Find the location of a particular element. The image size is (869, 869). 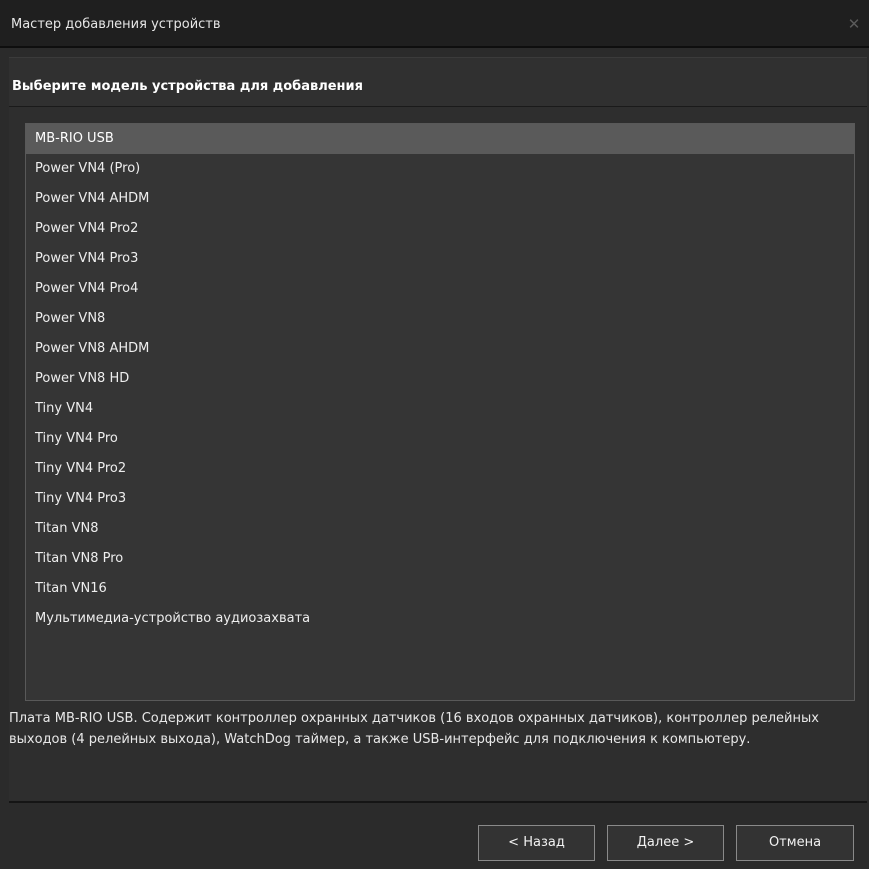

list-item: Titan VN16 is located at coordinates (440, 589).